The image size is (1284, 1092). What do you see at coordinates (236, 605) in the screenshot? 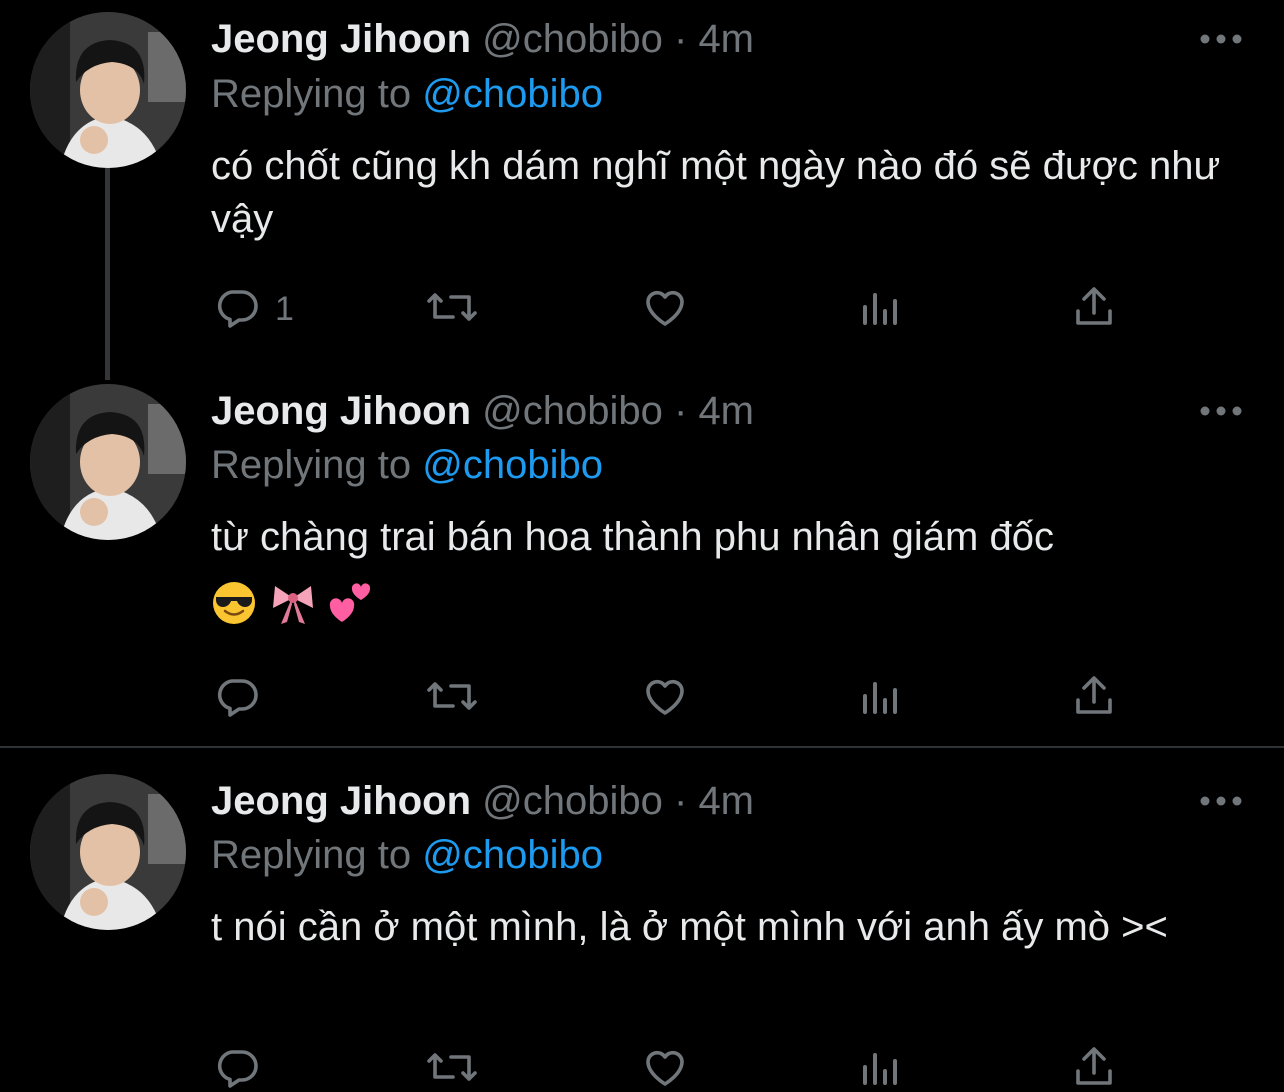
I see `smiling-face-with-sunglasses-emoji` at bounding box center [236, 605].